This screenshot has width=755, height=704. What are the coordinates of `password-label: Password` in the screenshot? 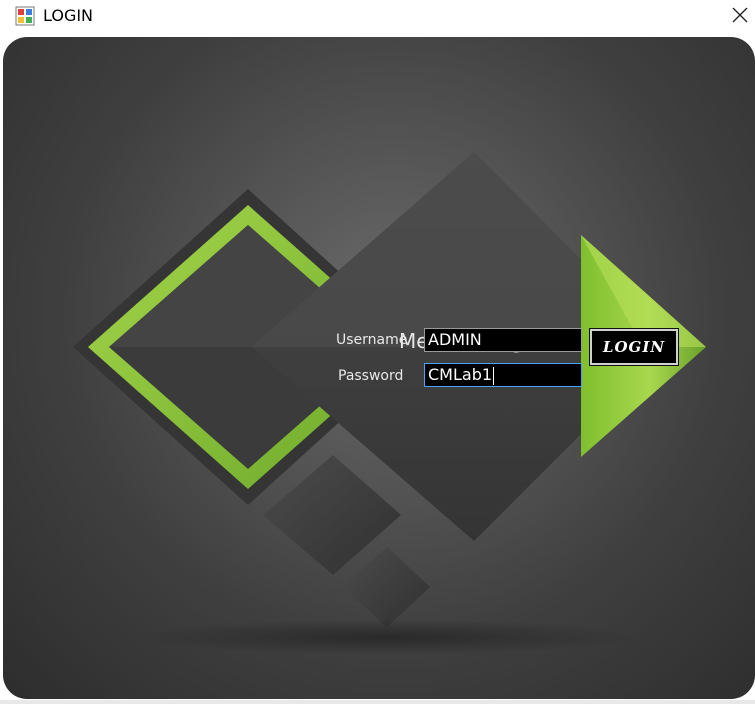 It's located at (371, 376).